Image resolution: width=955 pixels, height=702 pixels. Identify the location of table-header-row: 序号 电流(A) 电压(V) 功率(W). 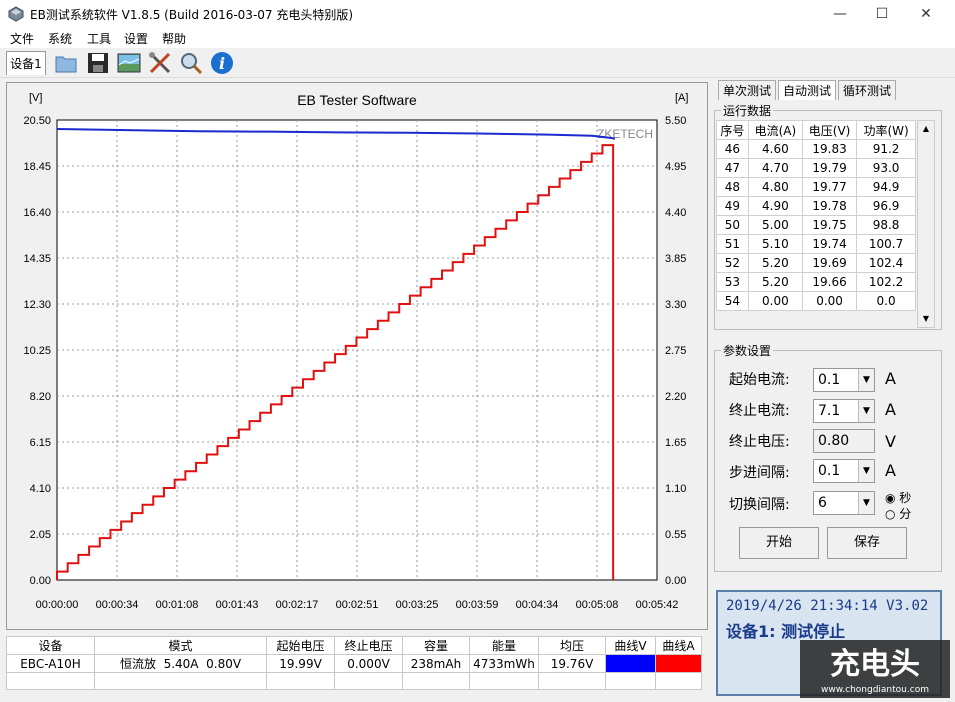
(816, 130).